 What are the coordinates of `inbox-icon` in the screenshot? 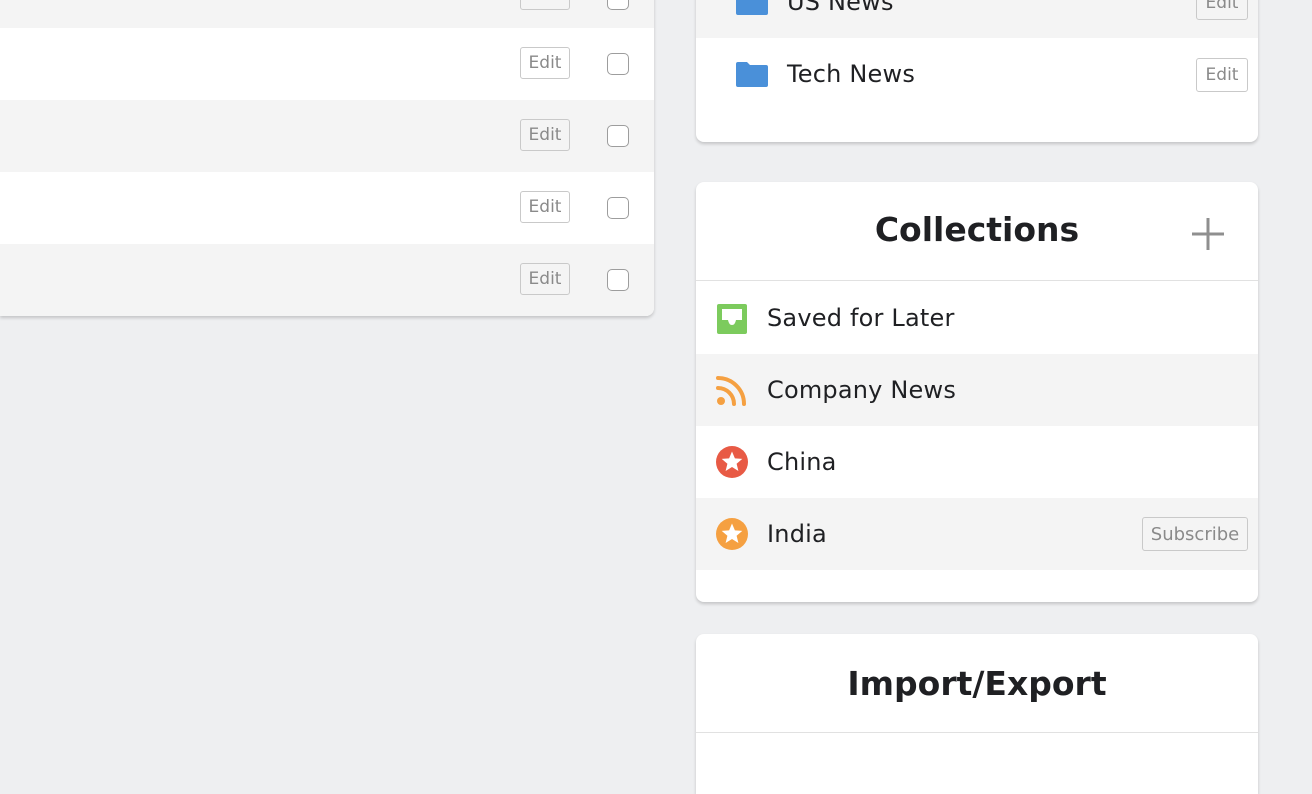 It's located at (732, 319).